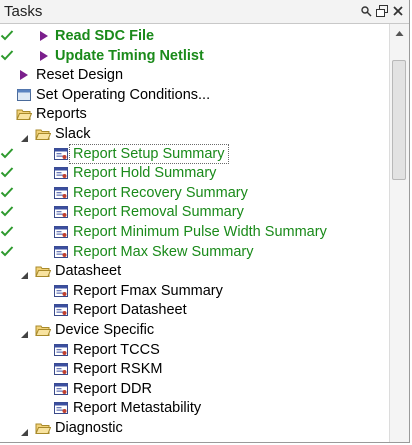 The width and height of the screenshot is (412, 445). I want to click on tree-item: Read SDC File, so click(195, 36).